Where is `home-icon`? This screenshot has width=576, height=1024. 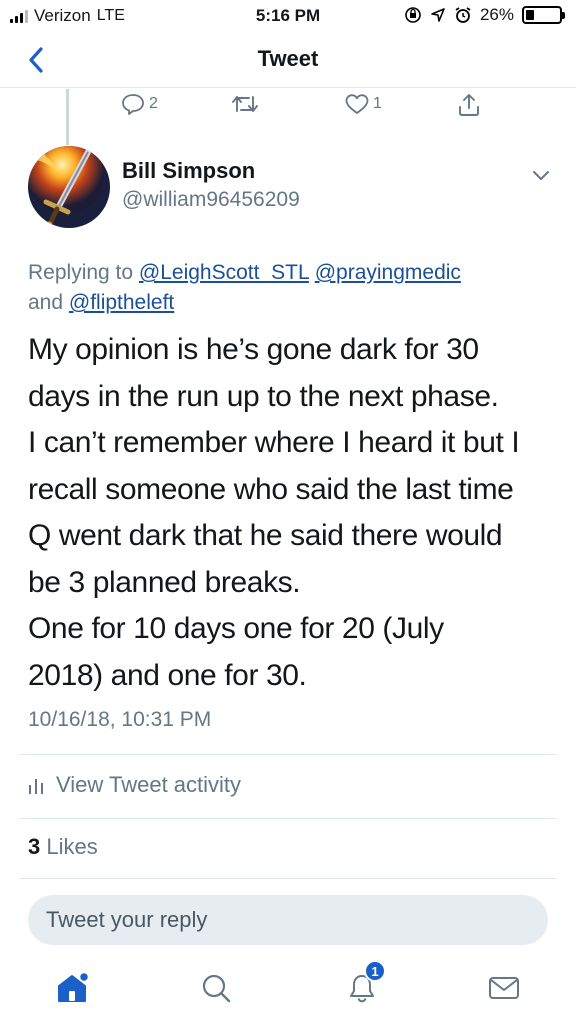
home-icon is located at coordinates (73, 986).